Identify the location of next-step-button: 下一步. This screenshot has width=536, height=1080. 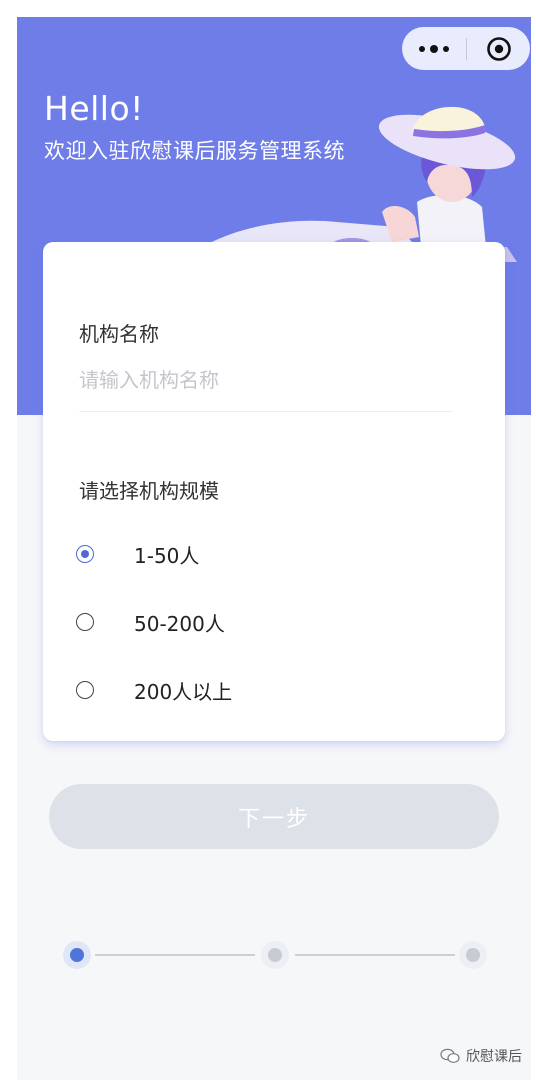
(274, 816).